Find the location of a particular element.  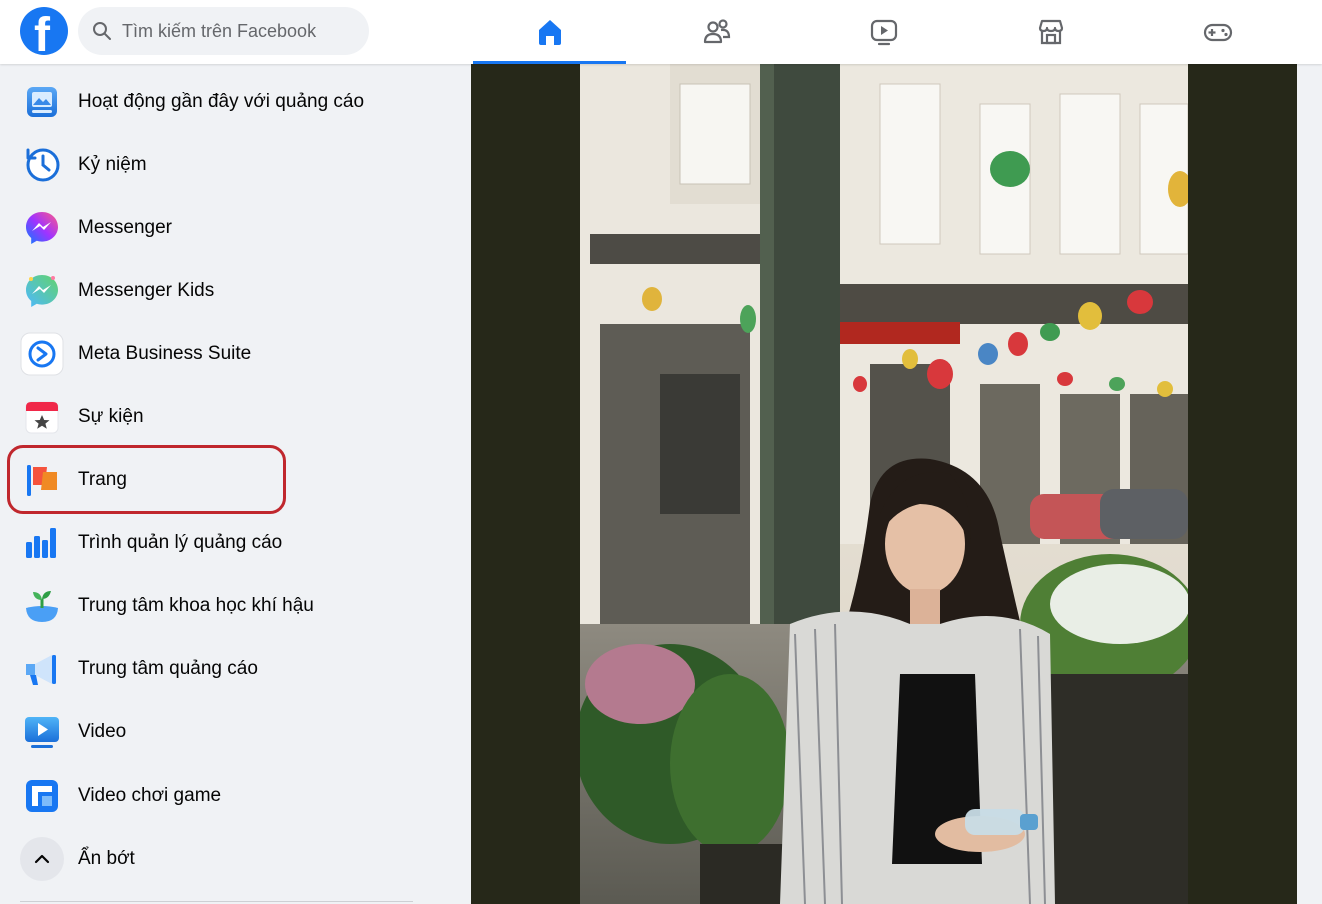

video-icon is located at coordinates (42, 732).